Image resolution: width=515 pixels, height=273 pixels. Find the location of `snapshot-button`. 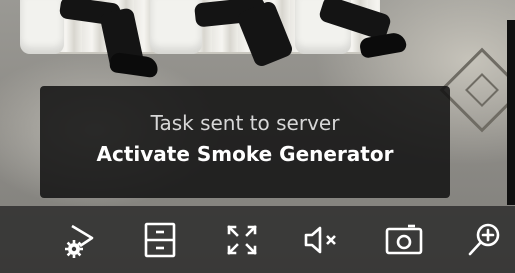

snapshot-button is located at coordinates (404, 240).